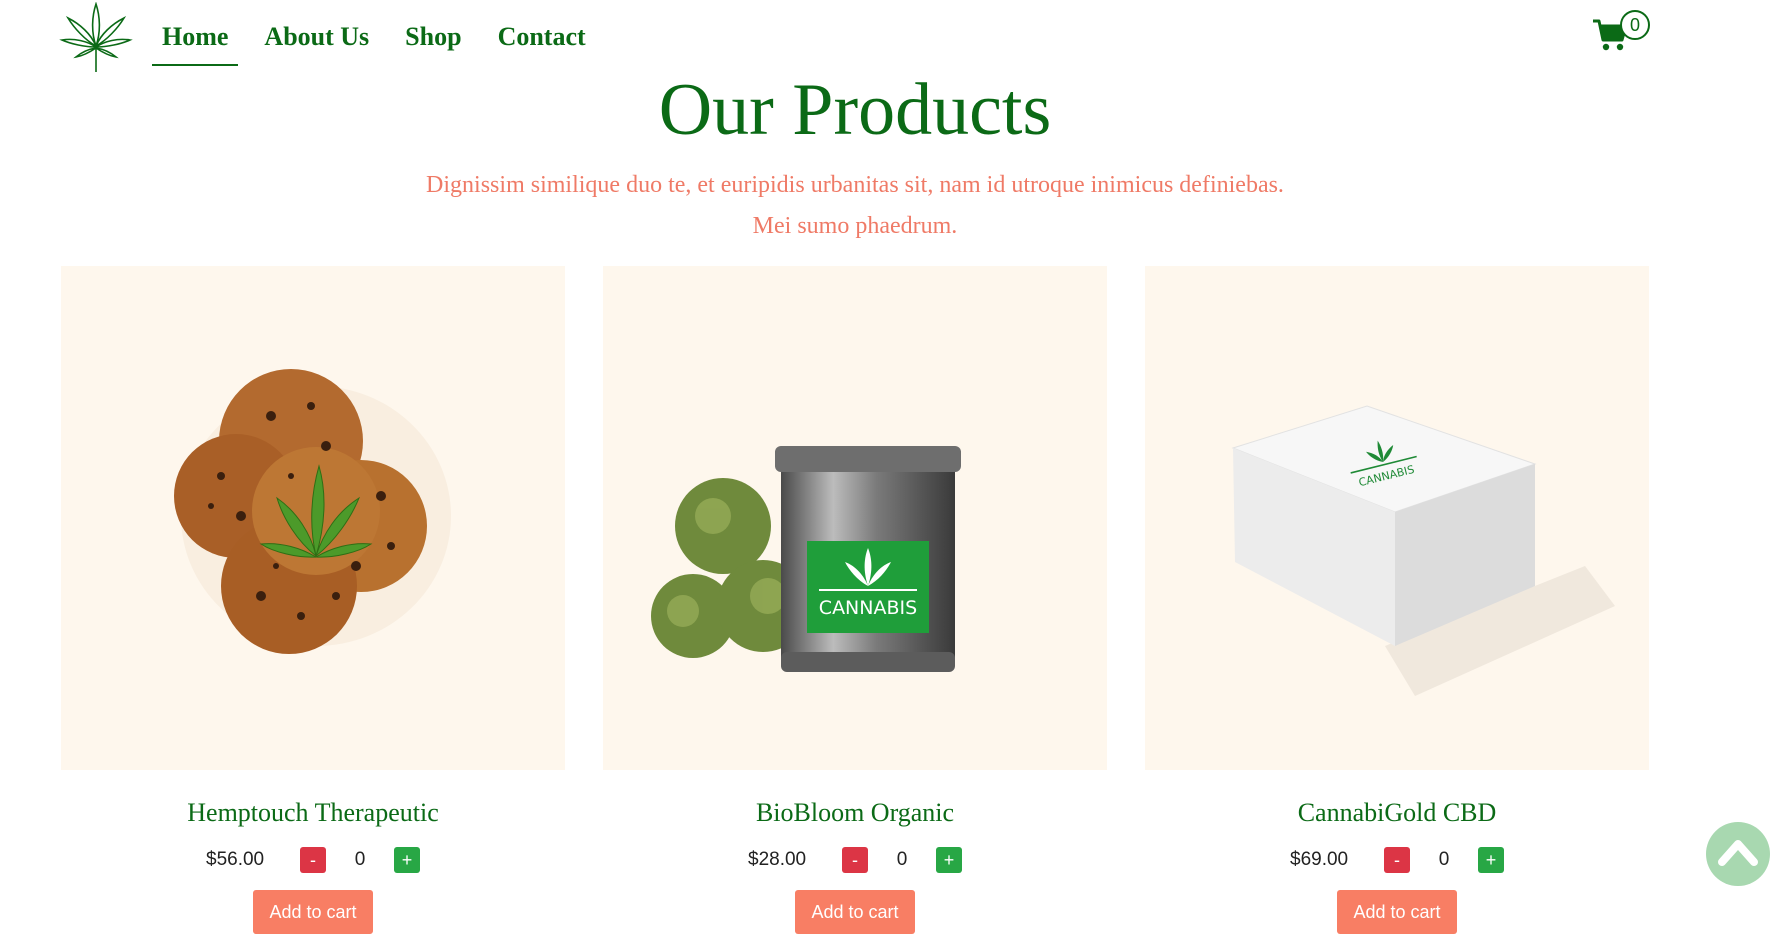 This screenshot has height=937, width=1776. Describe the element at coordinates (855, 110) in the screenshot. I see `page-title: Our Products` at that location.